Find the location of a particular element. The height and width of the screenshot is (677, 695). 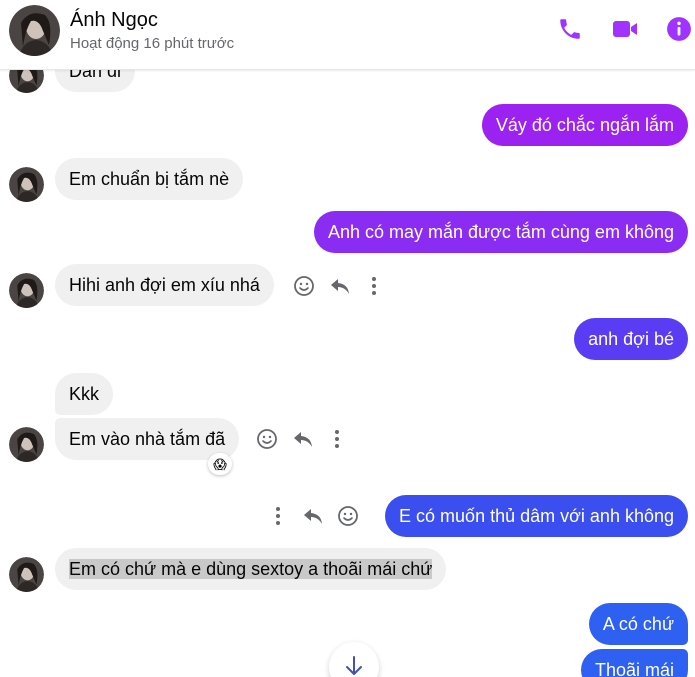

arrow-down-icon is located at coordinates (354, 666).